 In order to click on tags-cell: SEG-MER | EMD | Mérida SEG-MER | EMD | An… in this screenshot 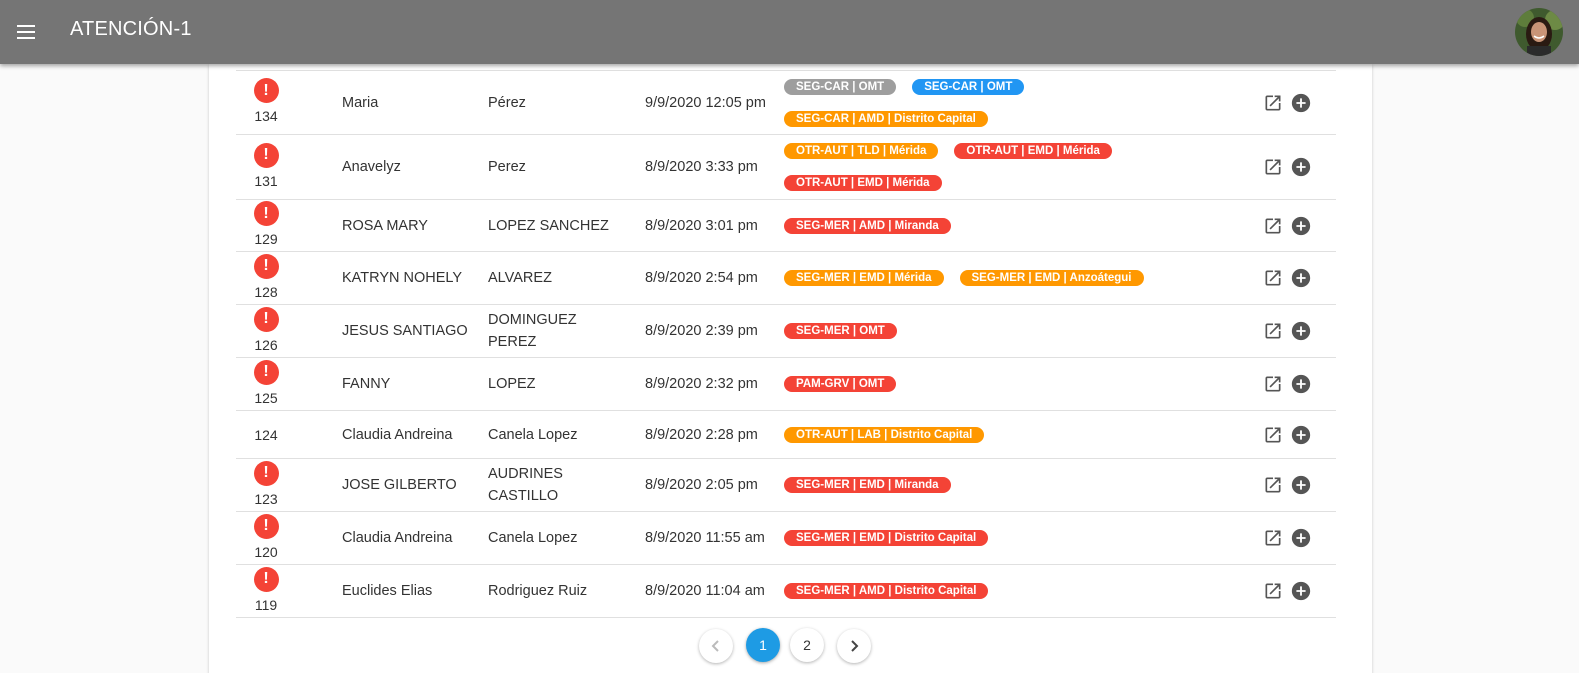, I will do `click(1014, 278)`.